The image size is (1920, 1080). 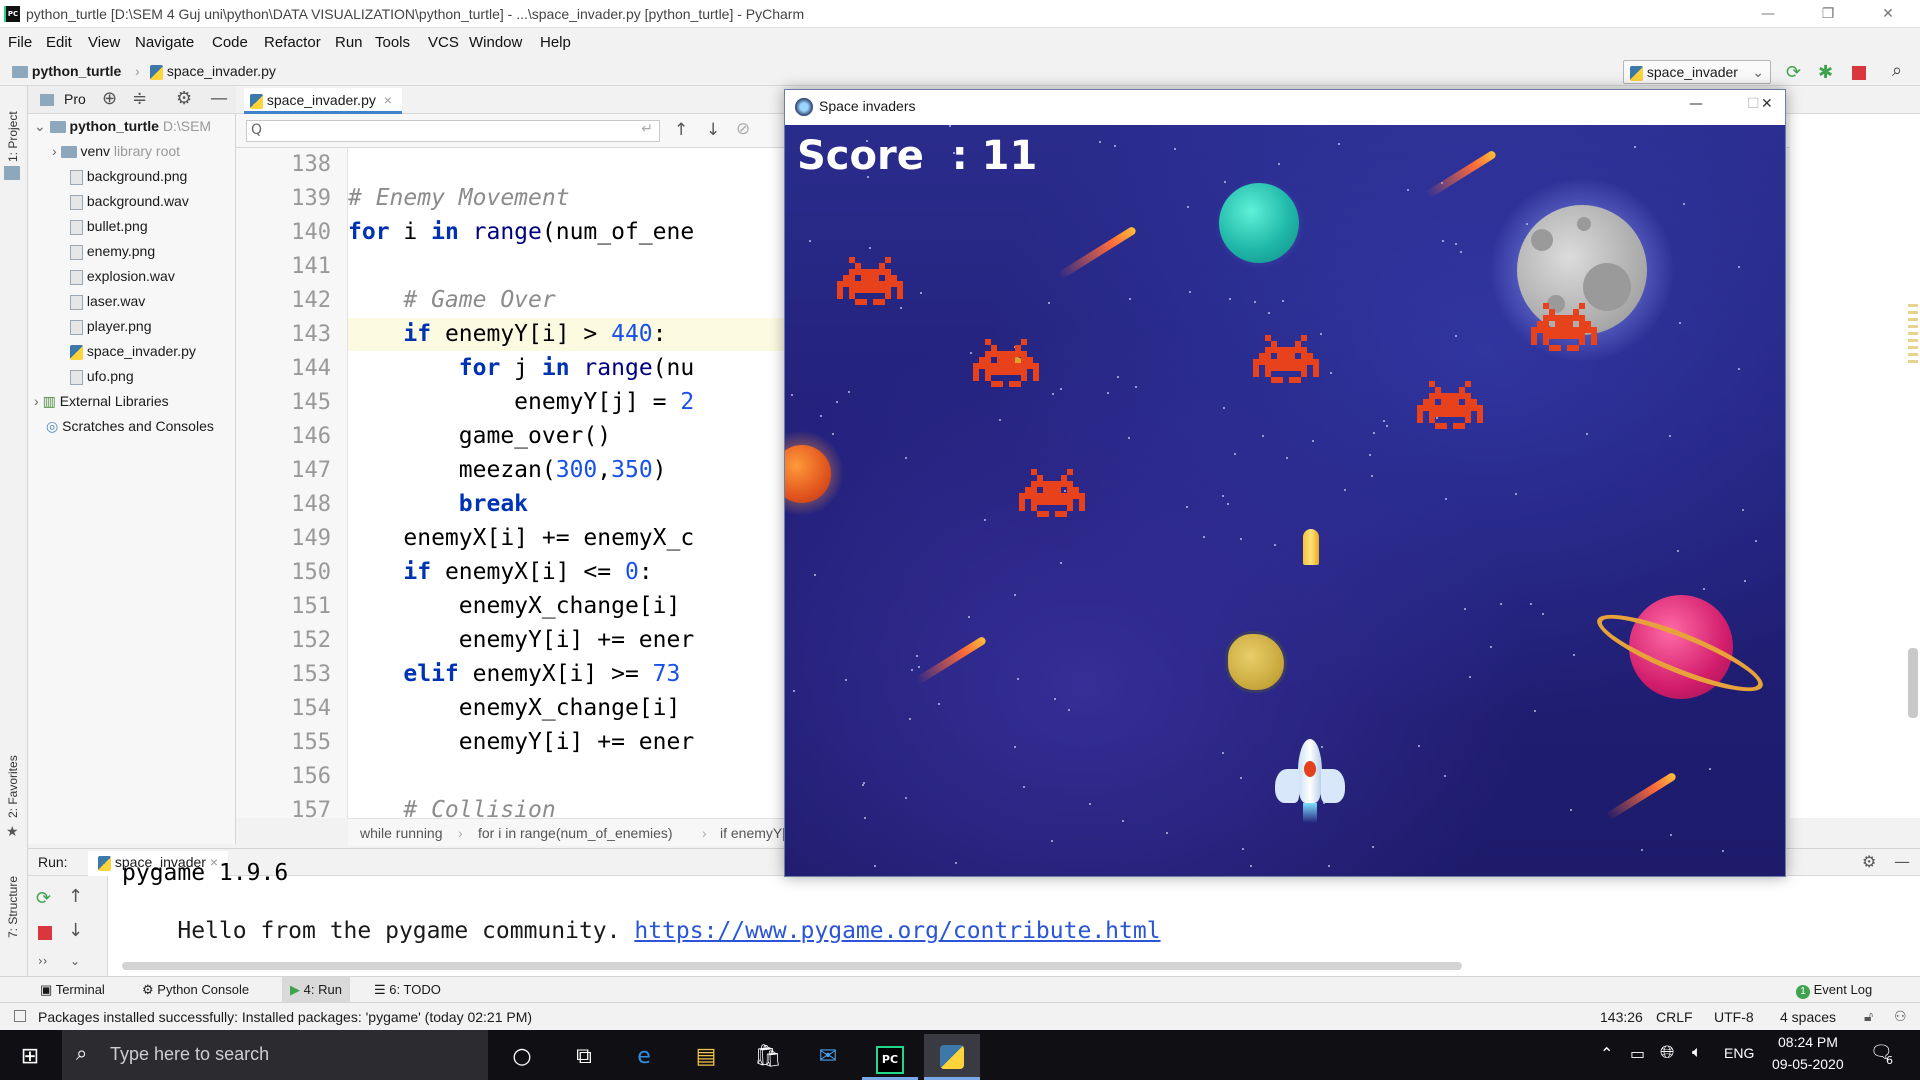 I want to click on inspector-icon: ⚇, so click(x=1900, y=1016).